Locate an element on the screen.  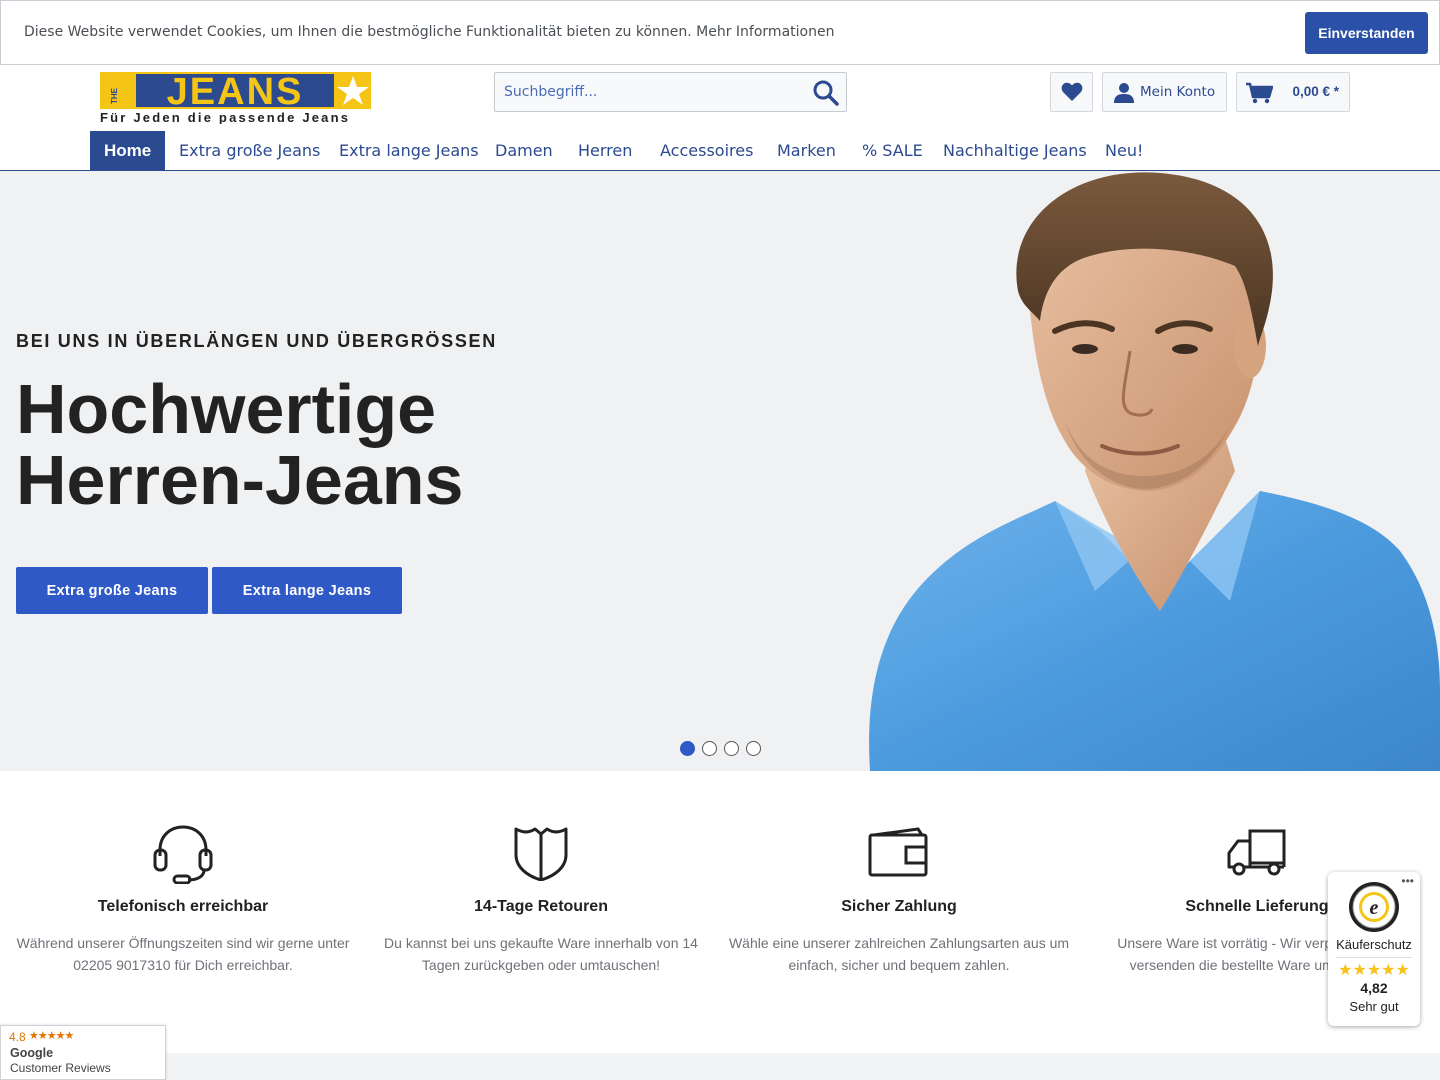
cart-button: 0,00 € * is located at coordinates (1293, 92).